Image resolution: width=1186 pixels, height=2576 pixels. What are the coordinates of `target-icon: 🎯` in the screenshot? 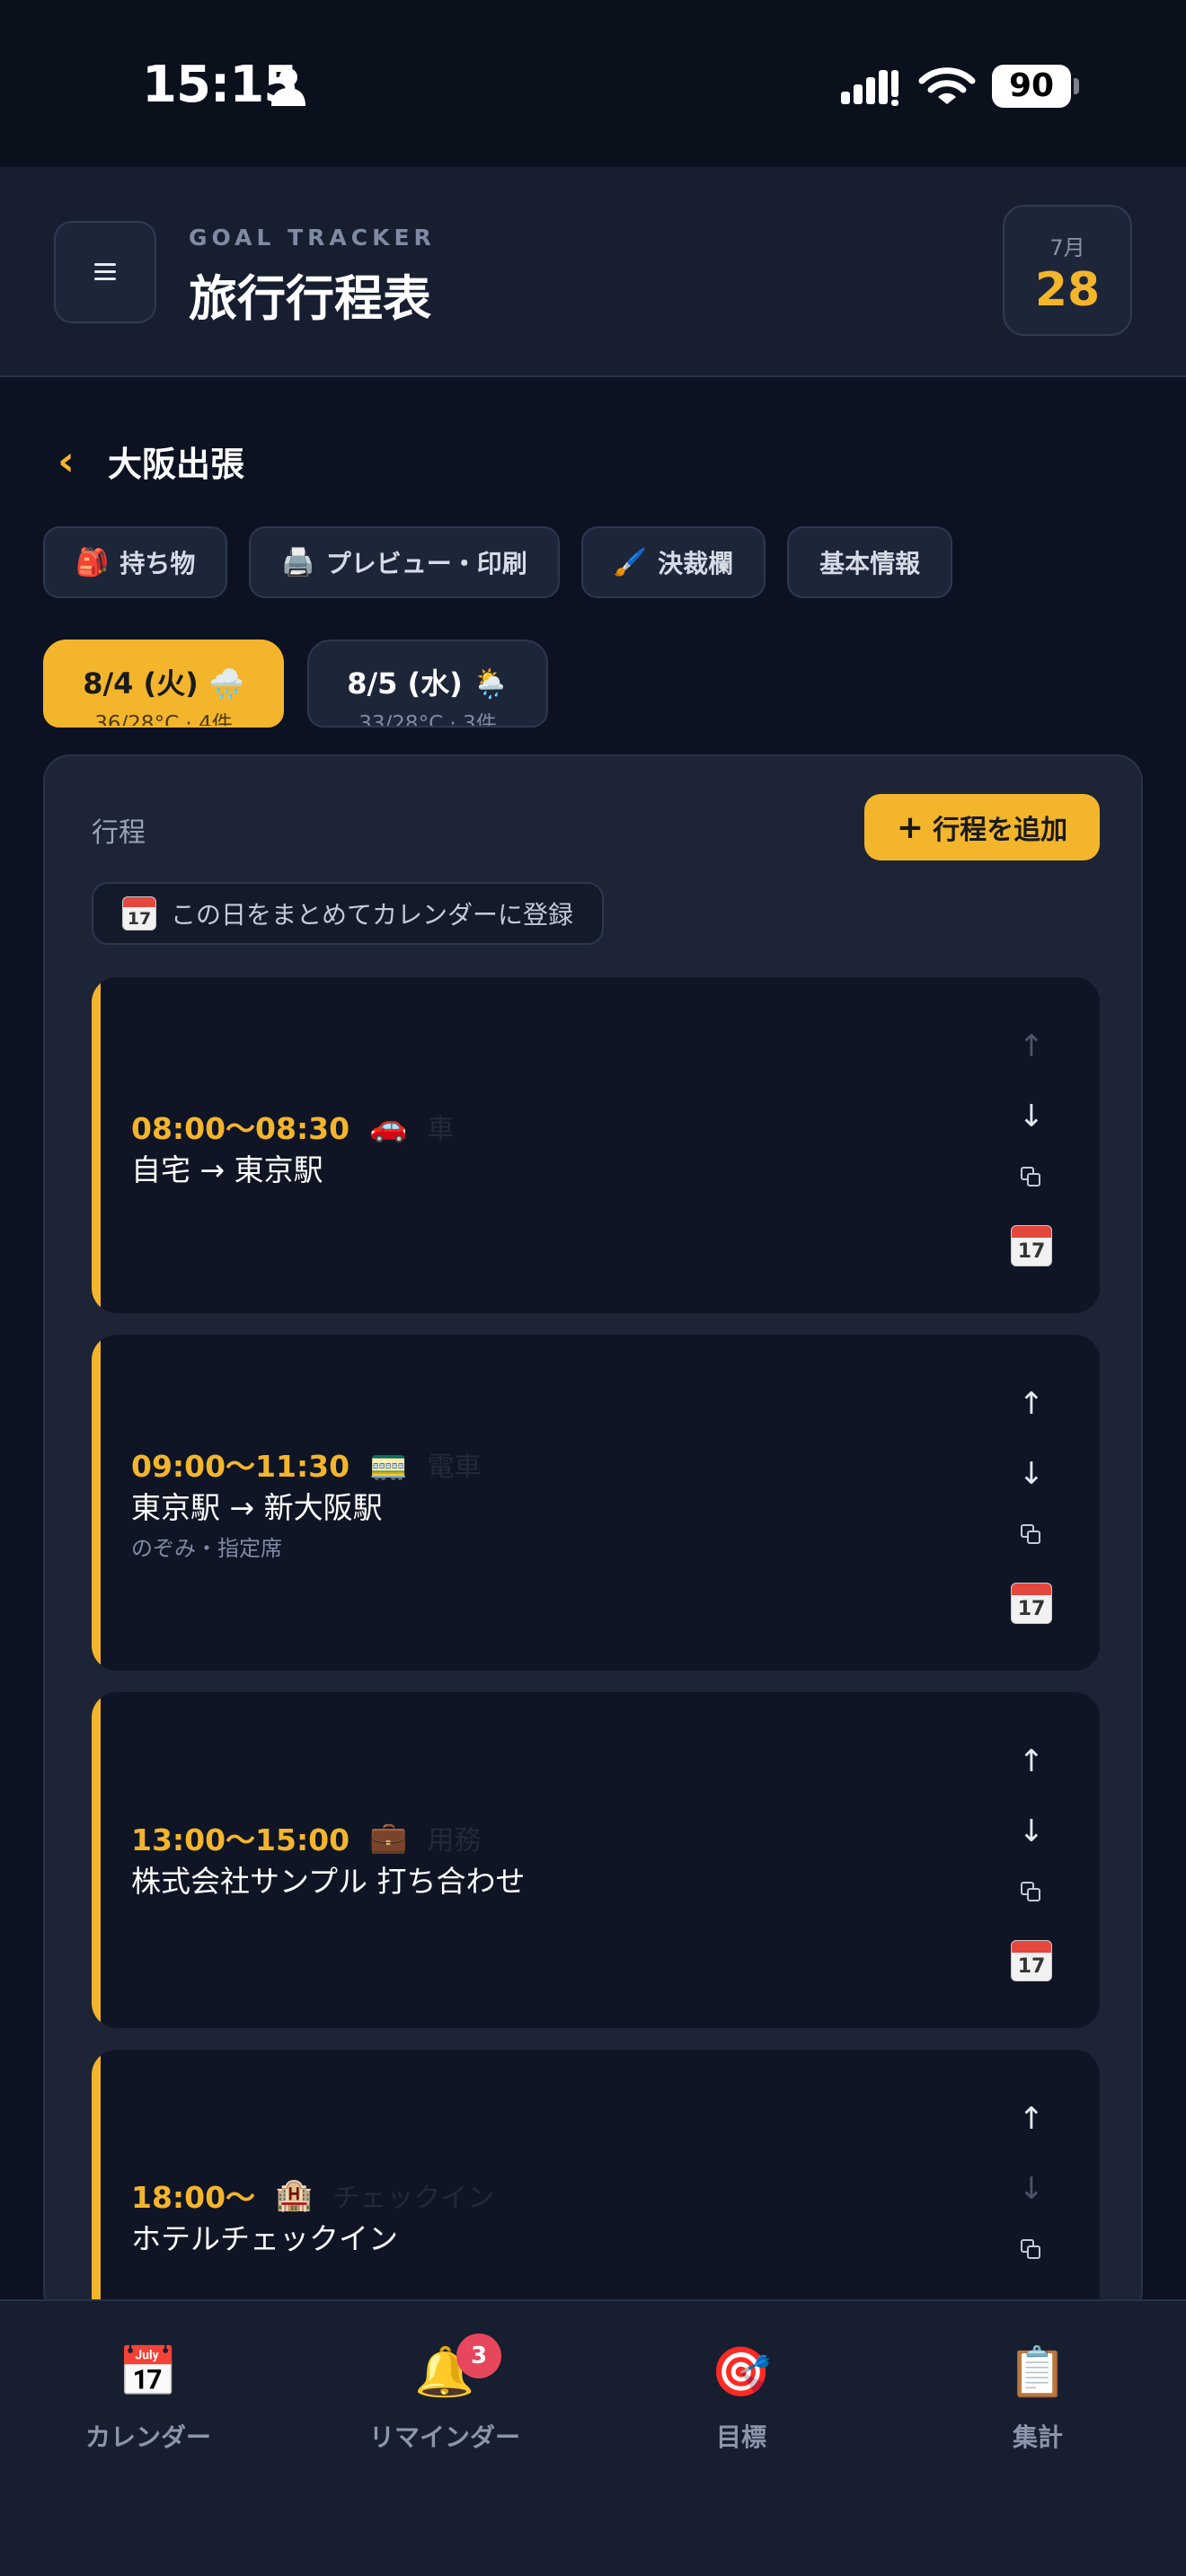 It's located at (741, 2371).